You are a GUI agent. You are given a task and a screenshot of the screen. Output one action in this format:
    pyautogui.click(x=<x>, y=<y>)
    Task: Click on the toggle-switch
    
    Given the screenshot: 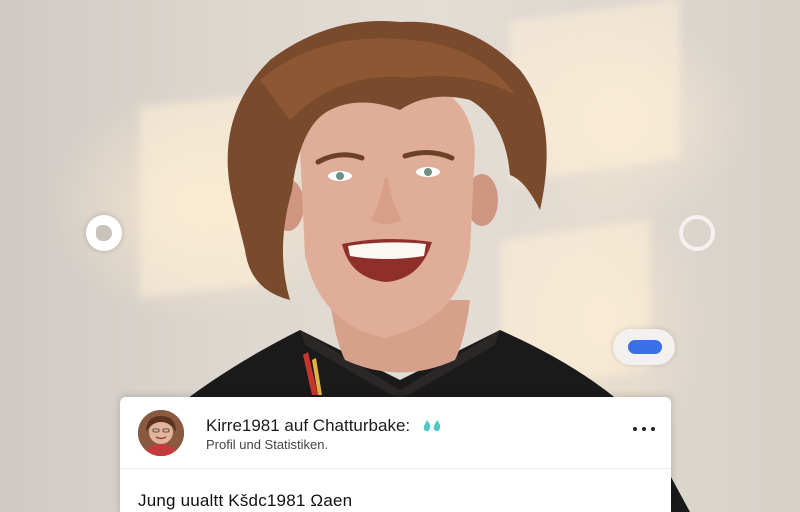 What is the action you would take?
    pyautogui.click(x=644, y=347)
    